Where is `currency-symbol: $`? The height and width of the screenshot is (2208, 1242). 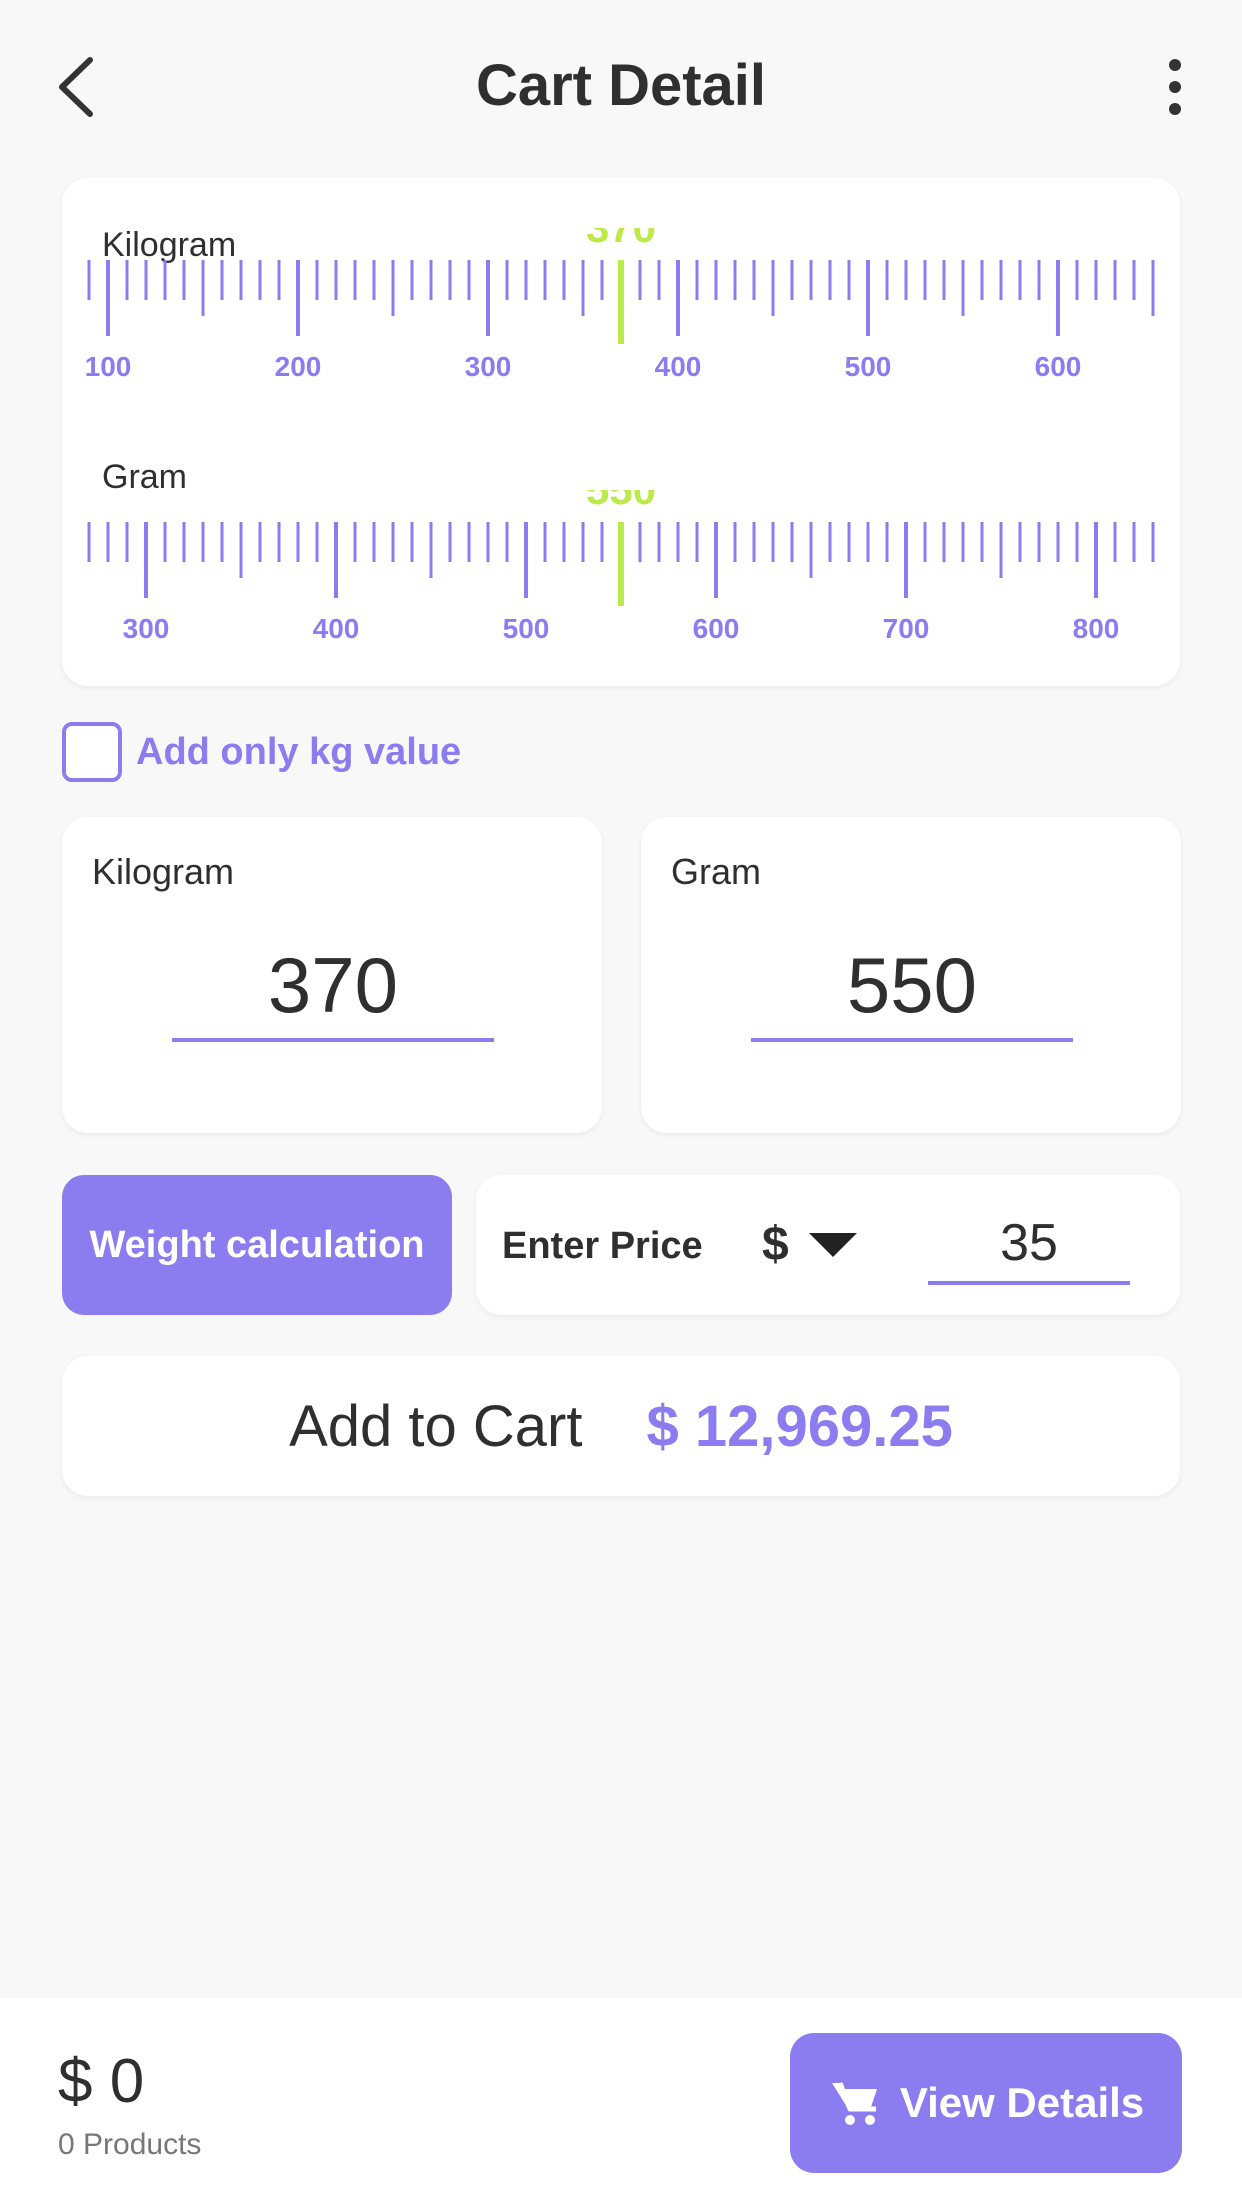
currency-symbol: $ is located at coordinates (775, 1244).